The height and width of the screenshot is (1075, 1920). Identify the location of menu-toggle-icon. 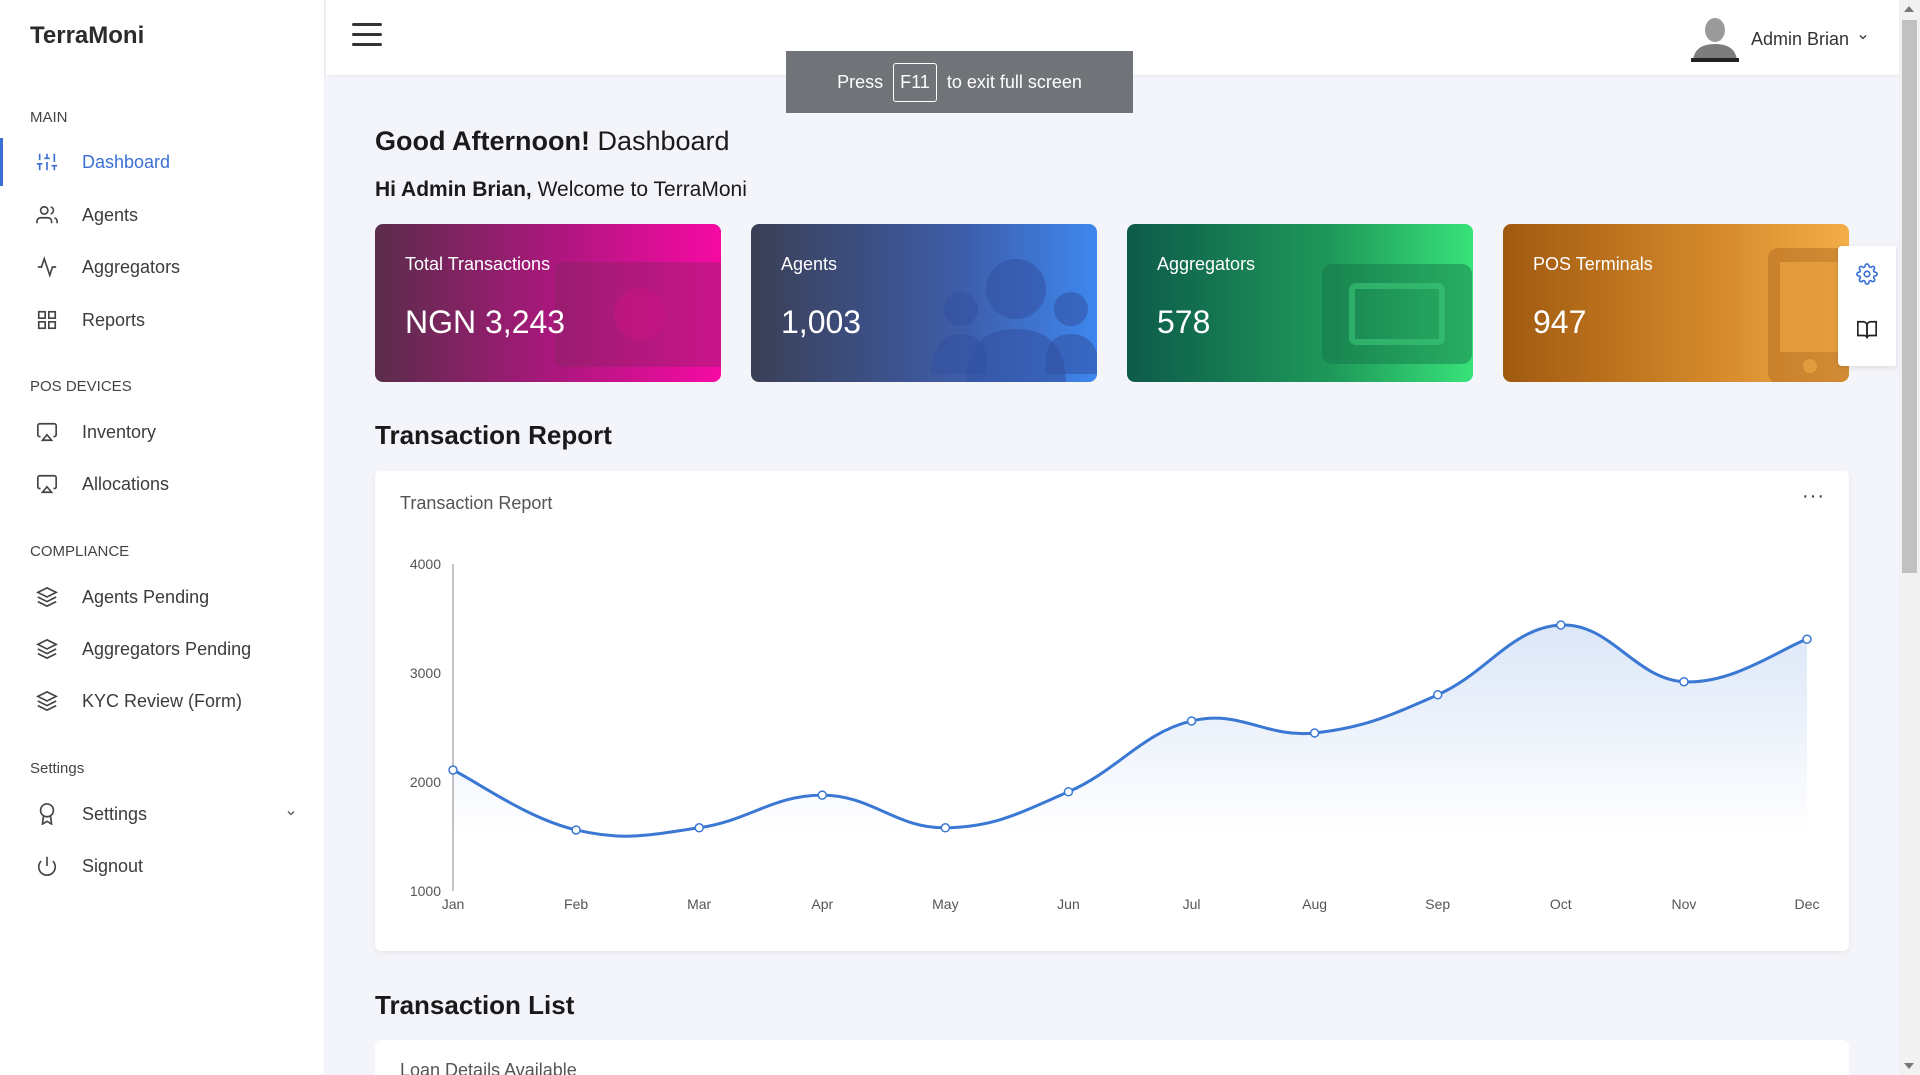
(367, 35).